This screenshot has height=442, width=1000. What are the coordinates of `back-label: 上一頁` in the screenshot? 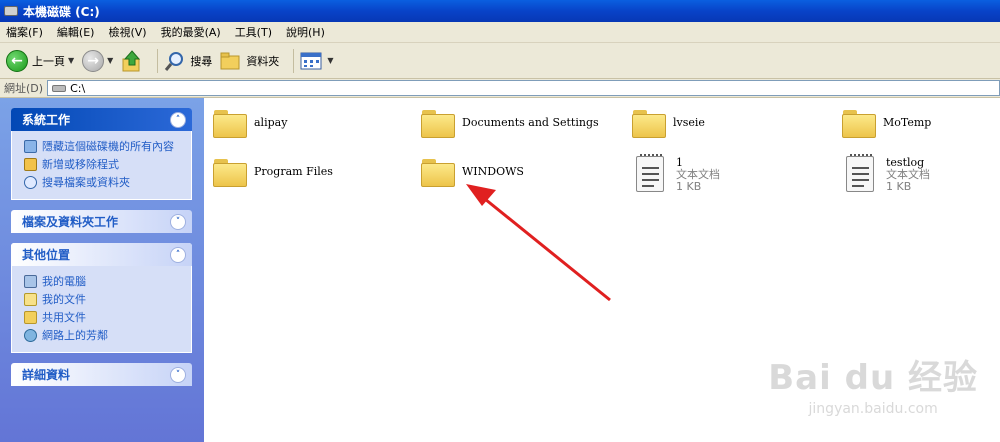 It's located at (48, 61).